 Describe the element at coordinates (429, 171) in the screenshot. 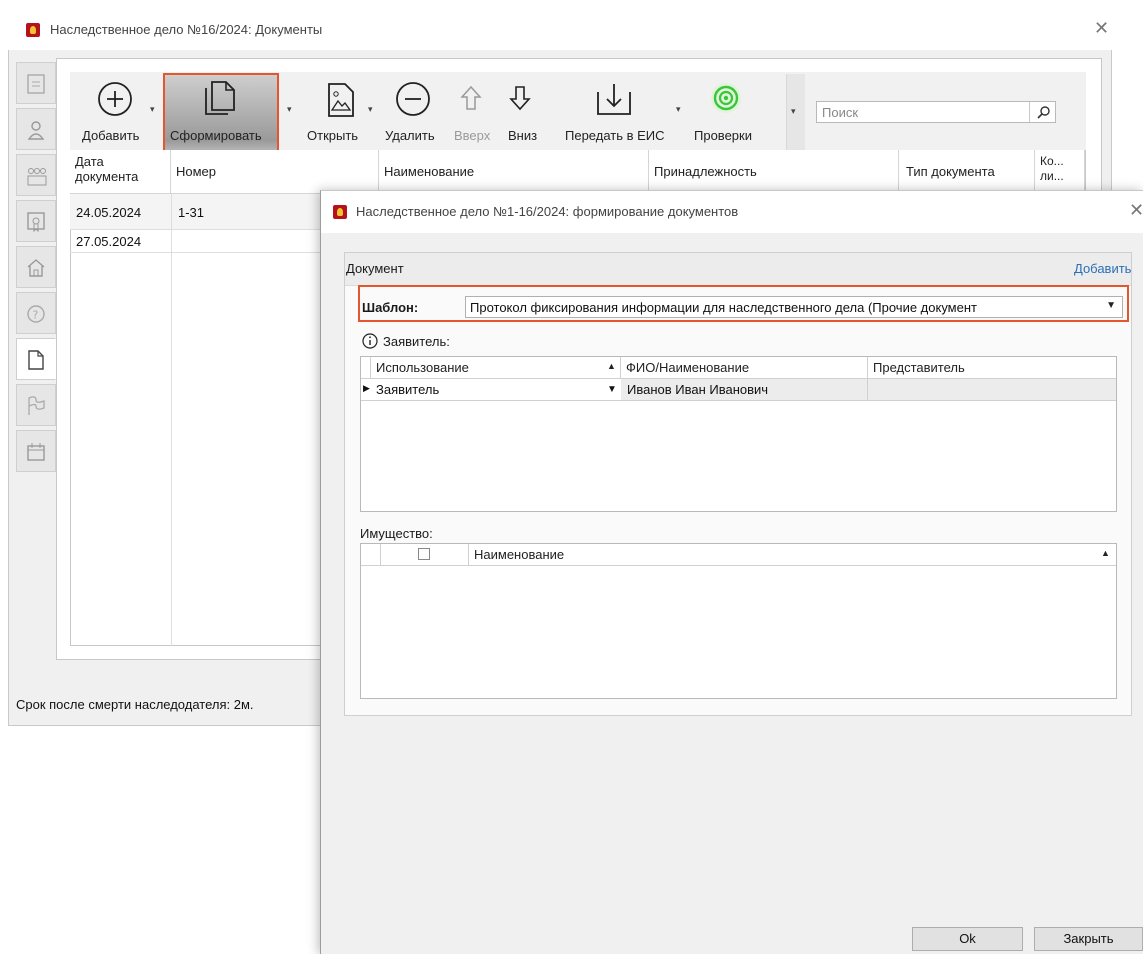

I see `column-header-name-text: Наименование` at that location.